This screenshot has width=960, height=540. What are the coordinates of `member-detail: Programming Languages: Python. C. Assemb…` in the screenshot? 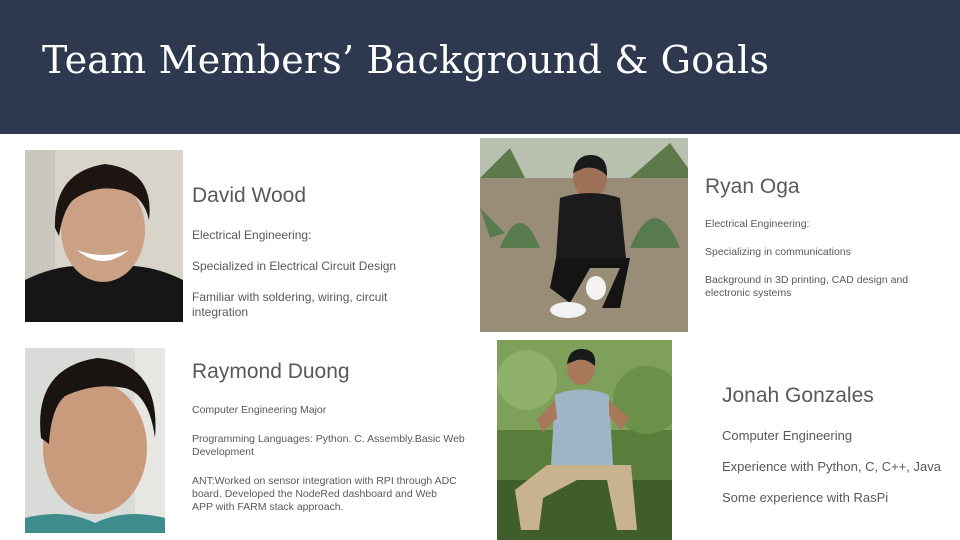 It's located at (328, 445).